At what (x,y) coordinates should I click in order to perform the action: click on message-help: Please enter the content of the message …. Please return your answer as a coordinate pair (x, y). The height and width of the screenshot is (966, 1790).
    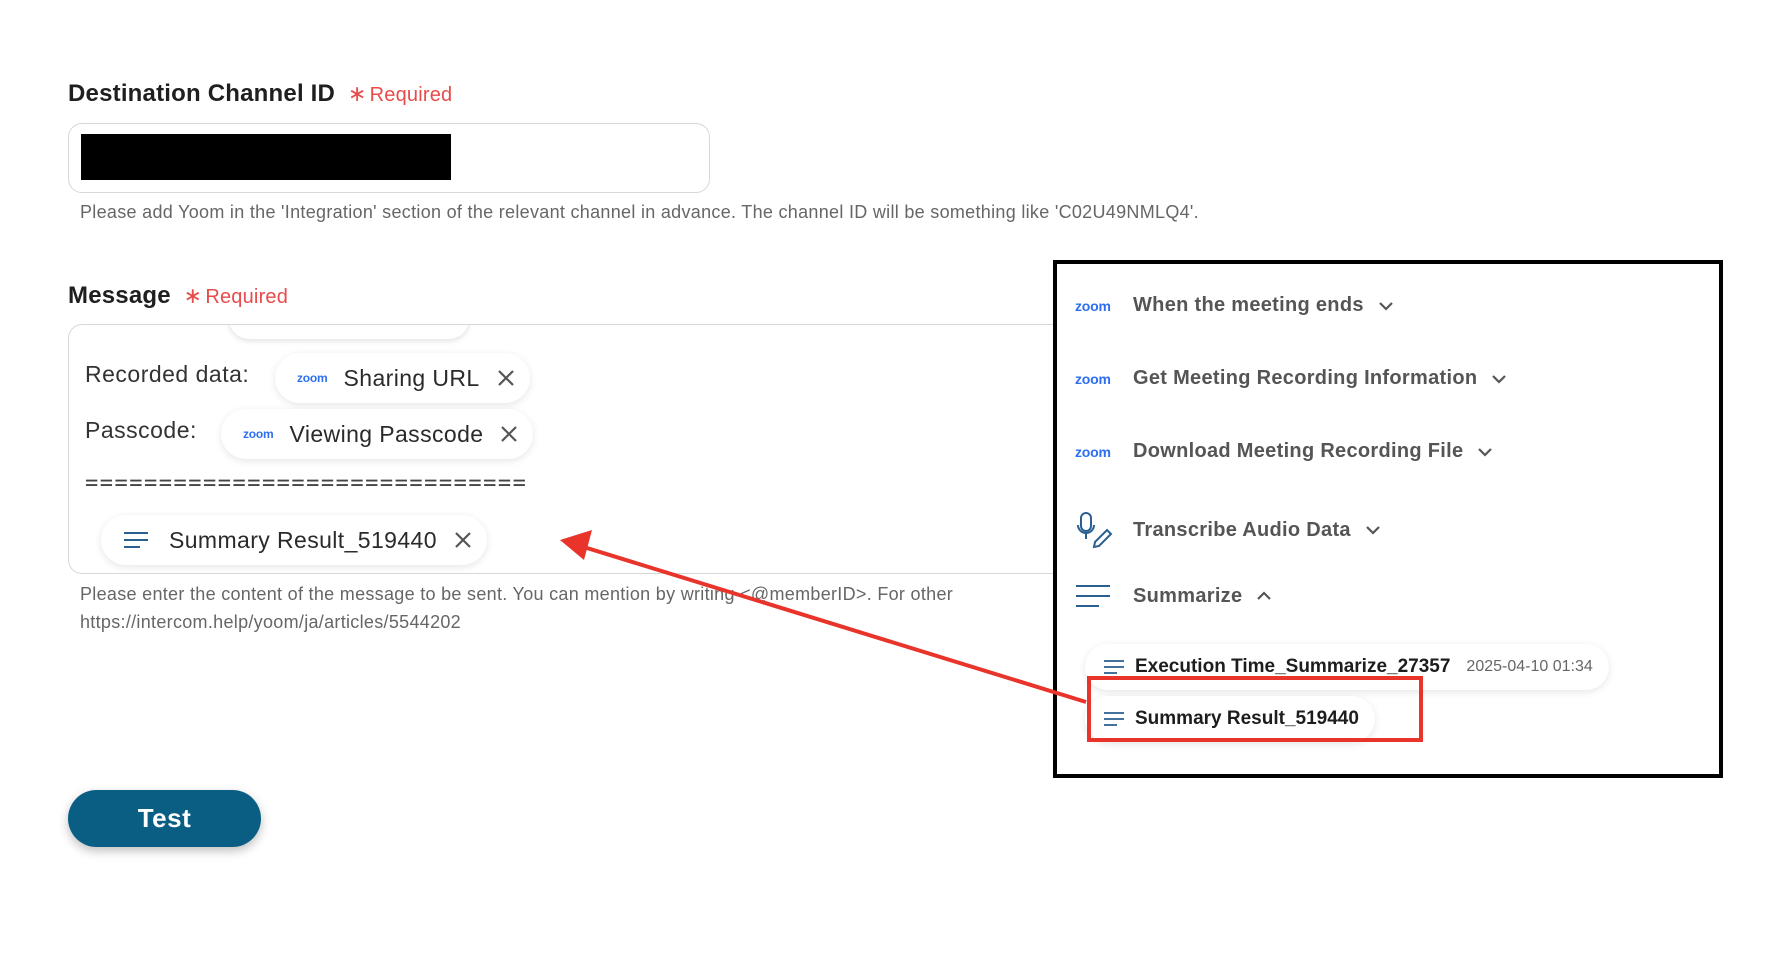
    Looking at the image, I should click on (575, 608).